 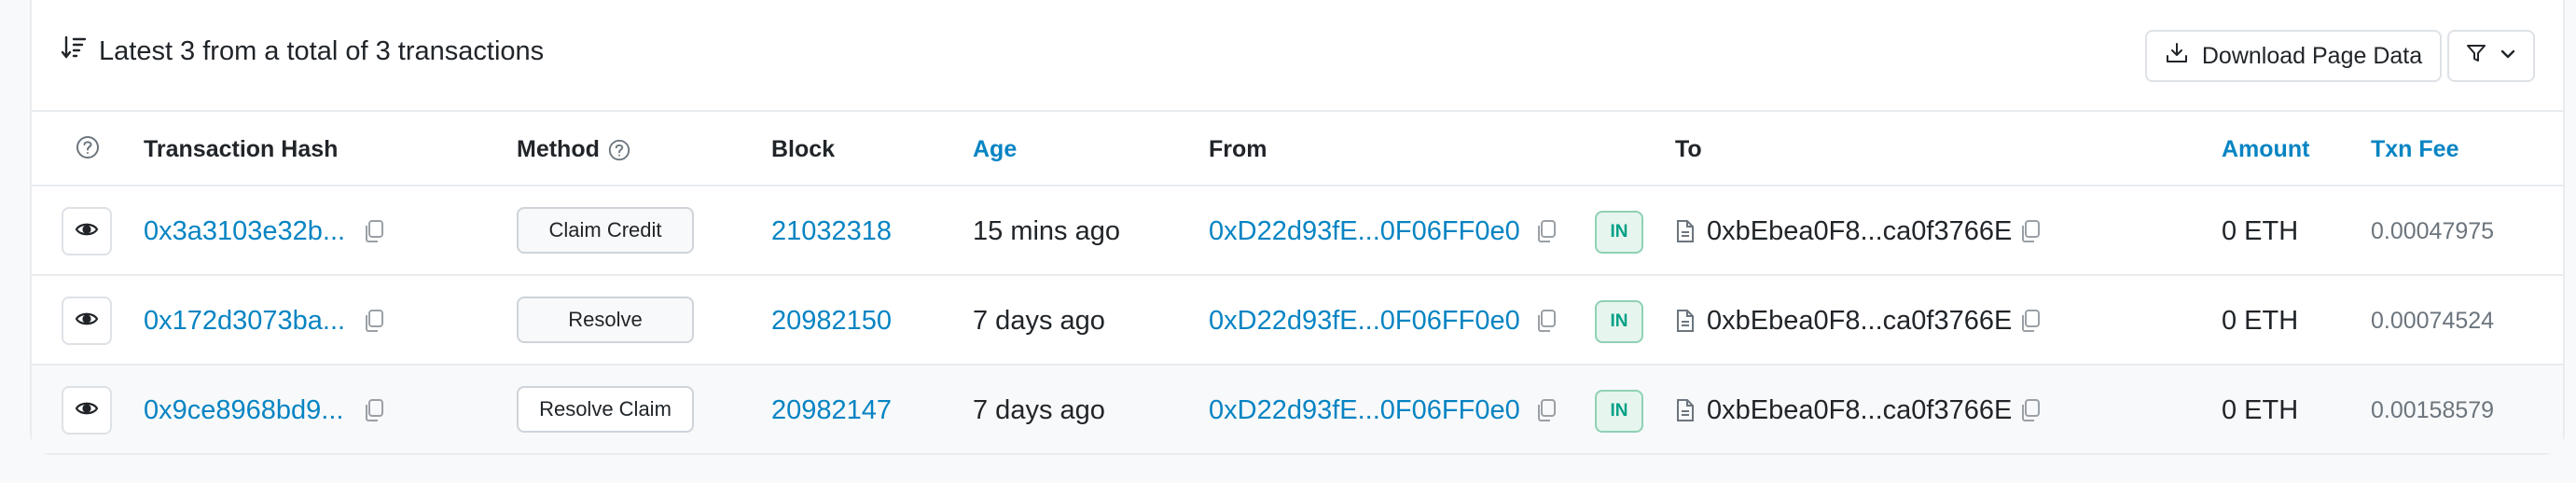 I want to click on sort-desc-icon, so click(x=79, y=52).